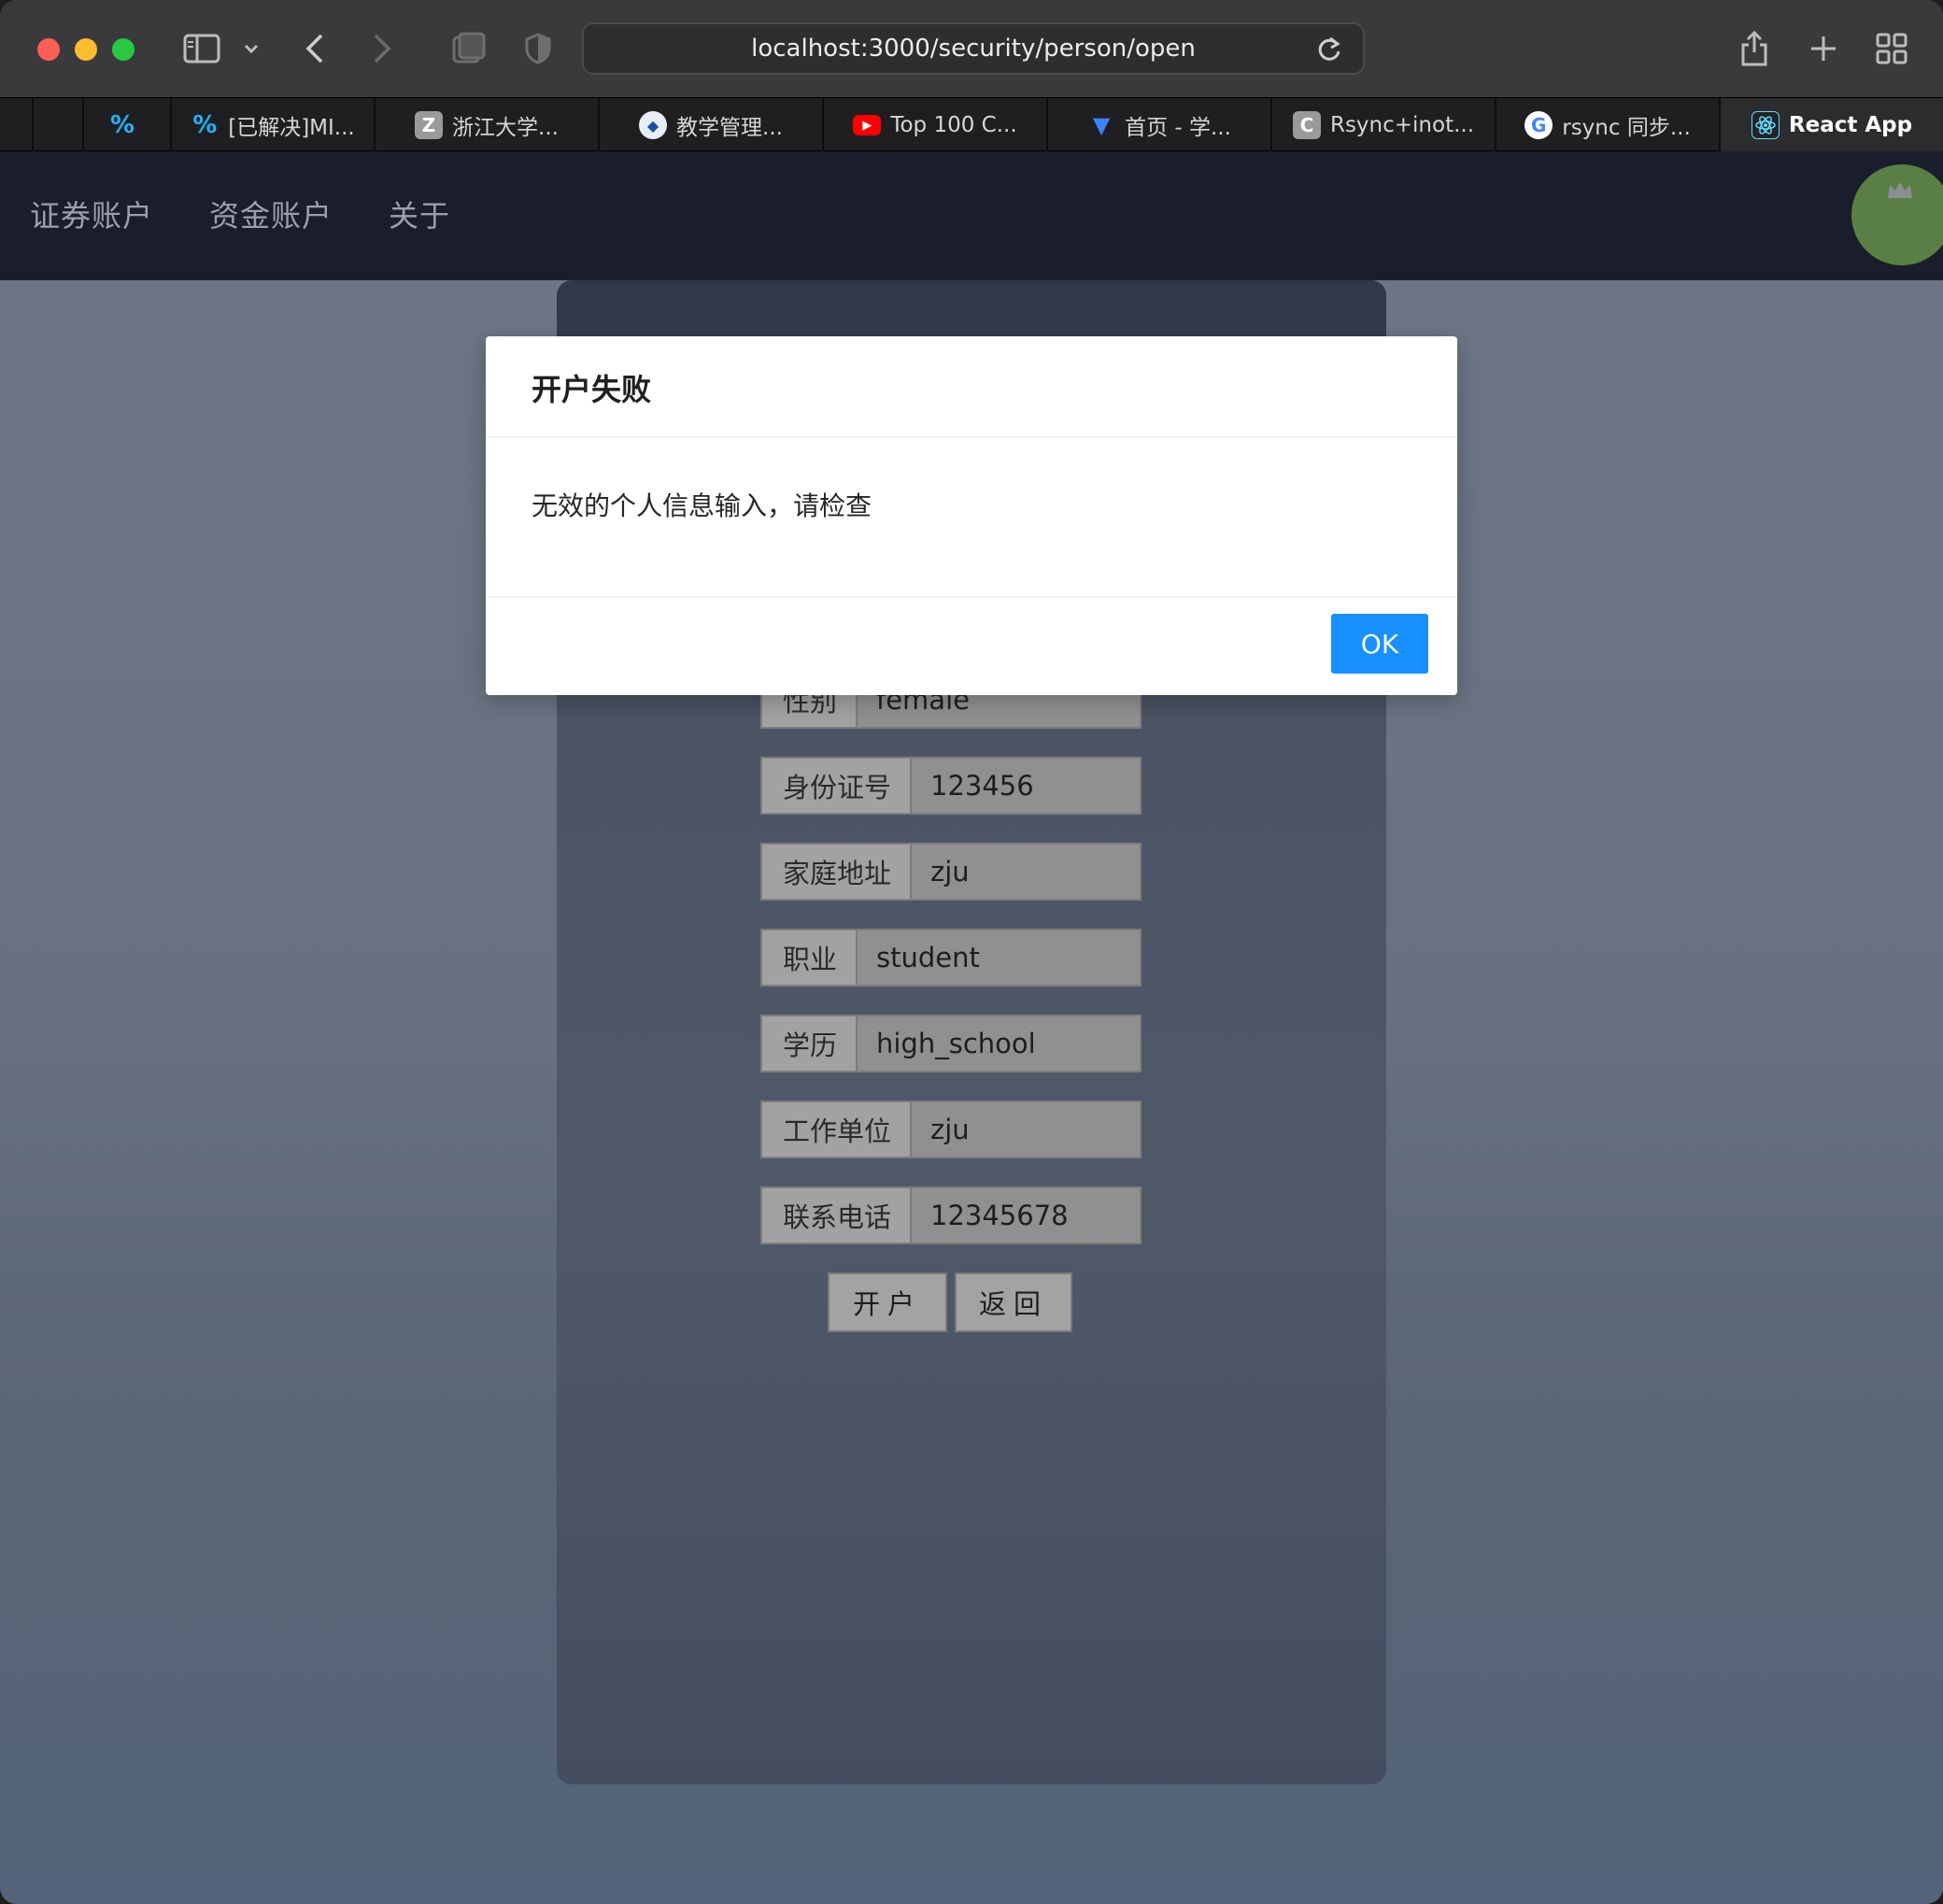 Image resolution: width=1943 pixels, height=1904 pixels. I want to click on back-arrow-icon, so click(315, 48).